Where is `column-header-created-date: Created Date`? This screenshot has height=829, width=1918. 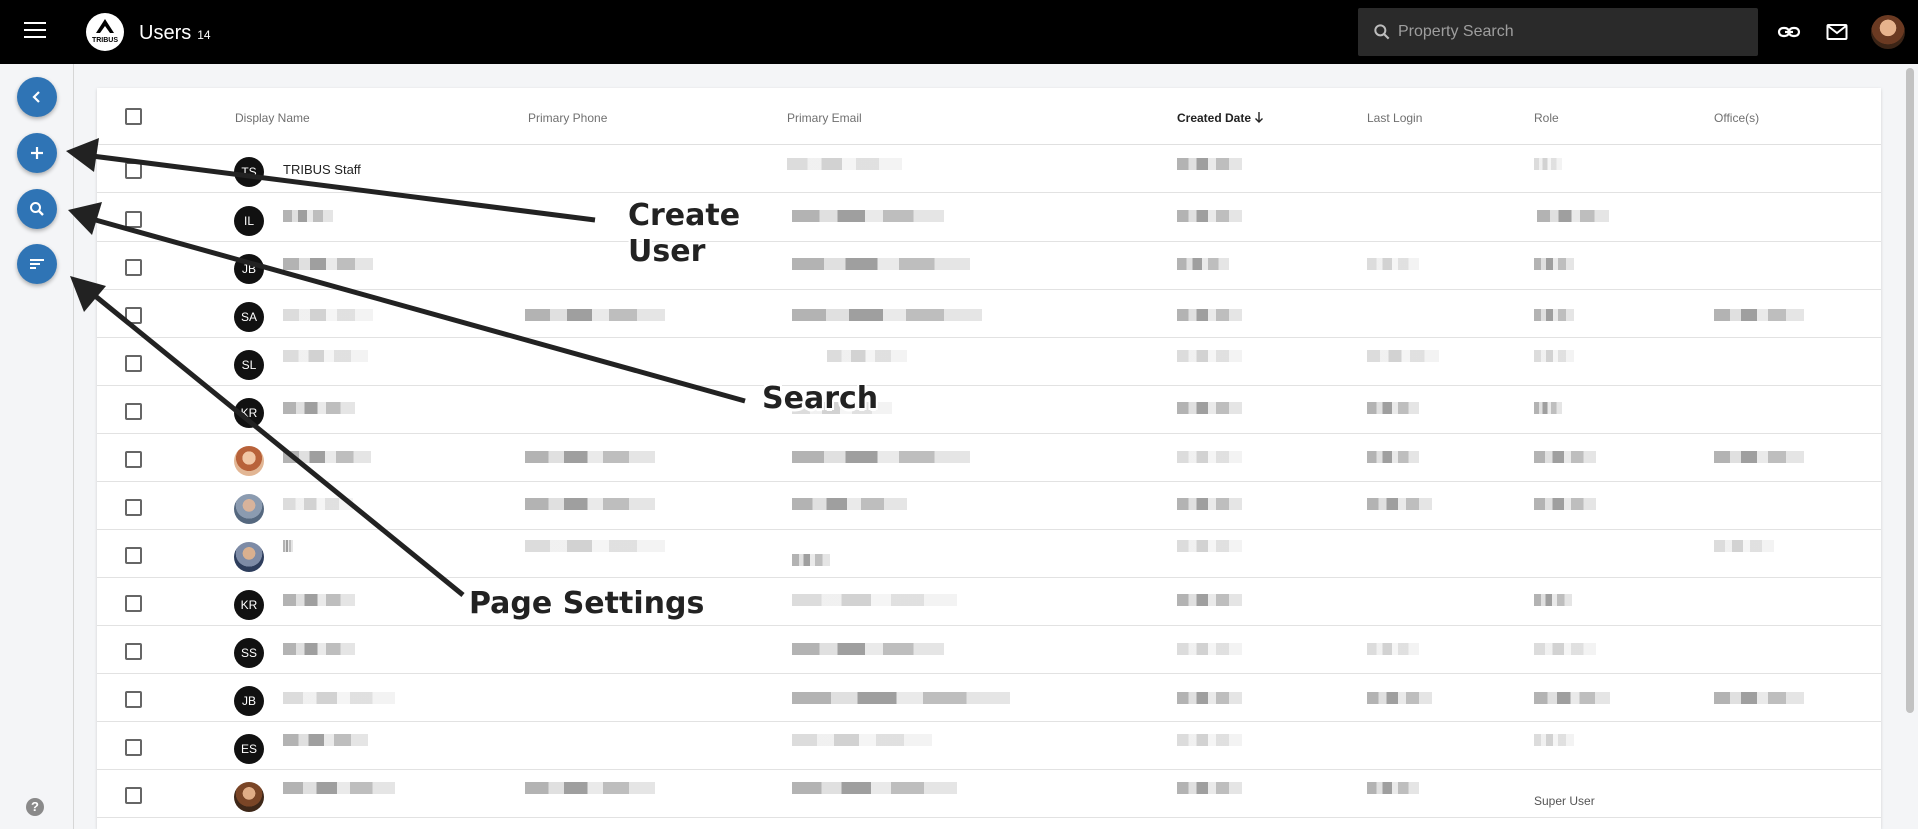 column-header-created-date: Created Date is located at coordinates (1220, 118).